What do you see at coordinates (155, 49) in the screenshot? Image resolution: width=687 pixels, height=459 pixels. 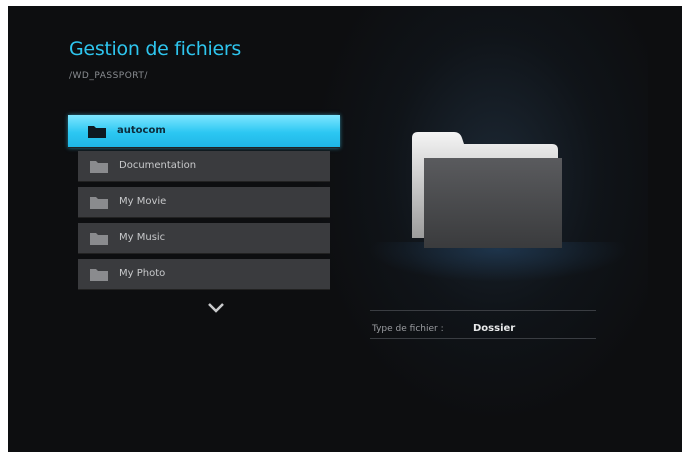 I see `page-title: Gestion de fichiers` at bounding box center [155, 49].